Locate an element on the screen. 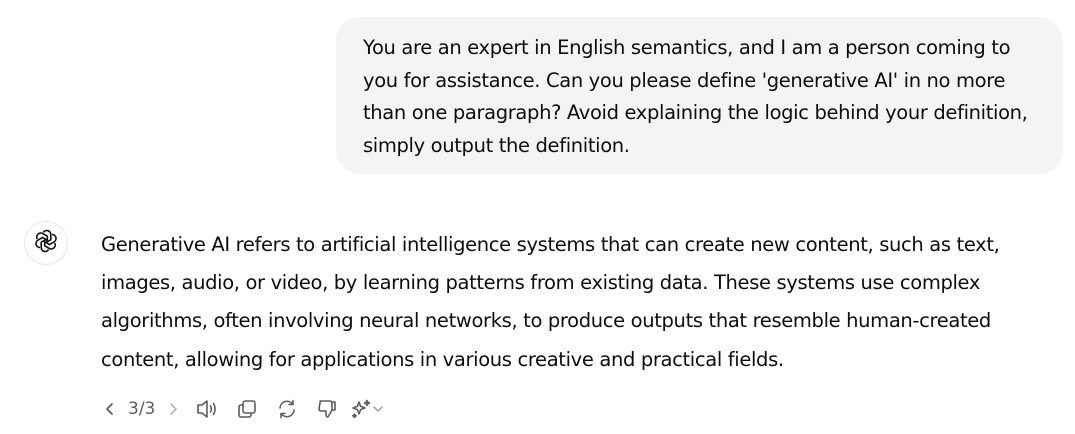 Image resolution: width=1075 pixels, height=434 pixels. next-response-button is located at coordinates (173, 409).